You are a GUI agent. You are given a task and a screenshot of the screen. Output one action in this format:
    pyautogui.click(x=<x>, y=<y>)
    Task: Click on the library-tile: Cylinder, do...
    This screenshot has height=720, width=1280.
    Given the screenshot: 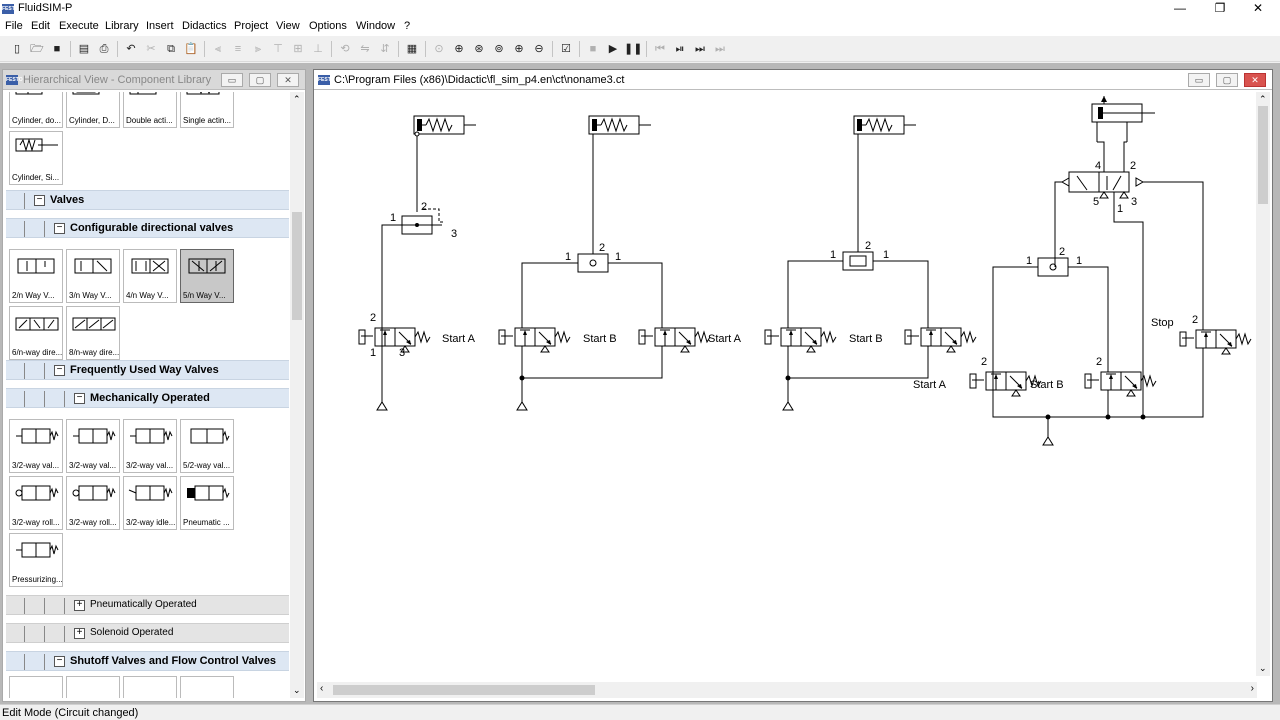 What is the action you would take?
    pyautogui.click(x=36, y=110)
    